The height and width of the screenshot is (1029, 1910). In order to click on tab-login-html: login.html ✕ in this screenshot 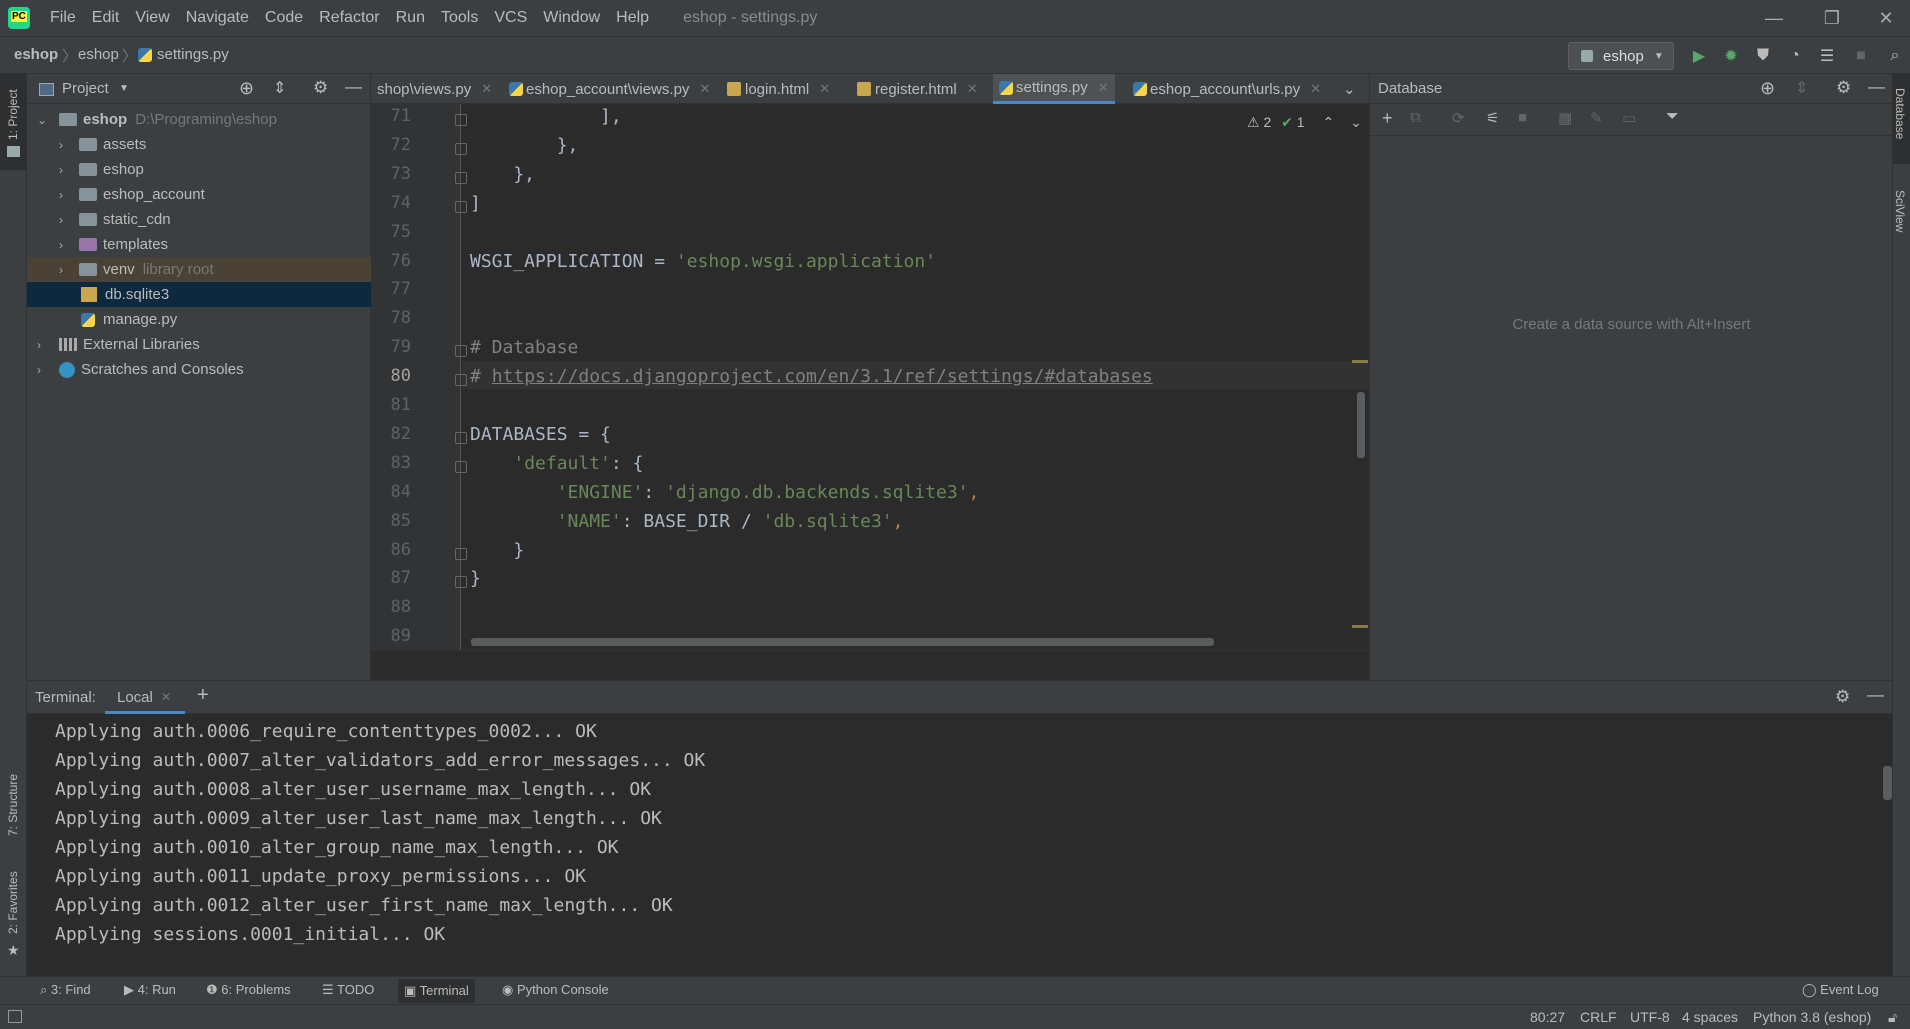, I will do `click(778, 89)`.